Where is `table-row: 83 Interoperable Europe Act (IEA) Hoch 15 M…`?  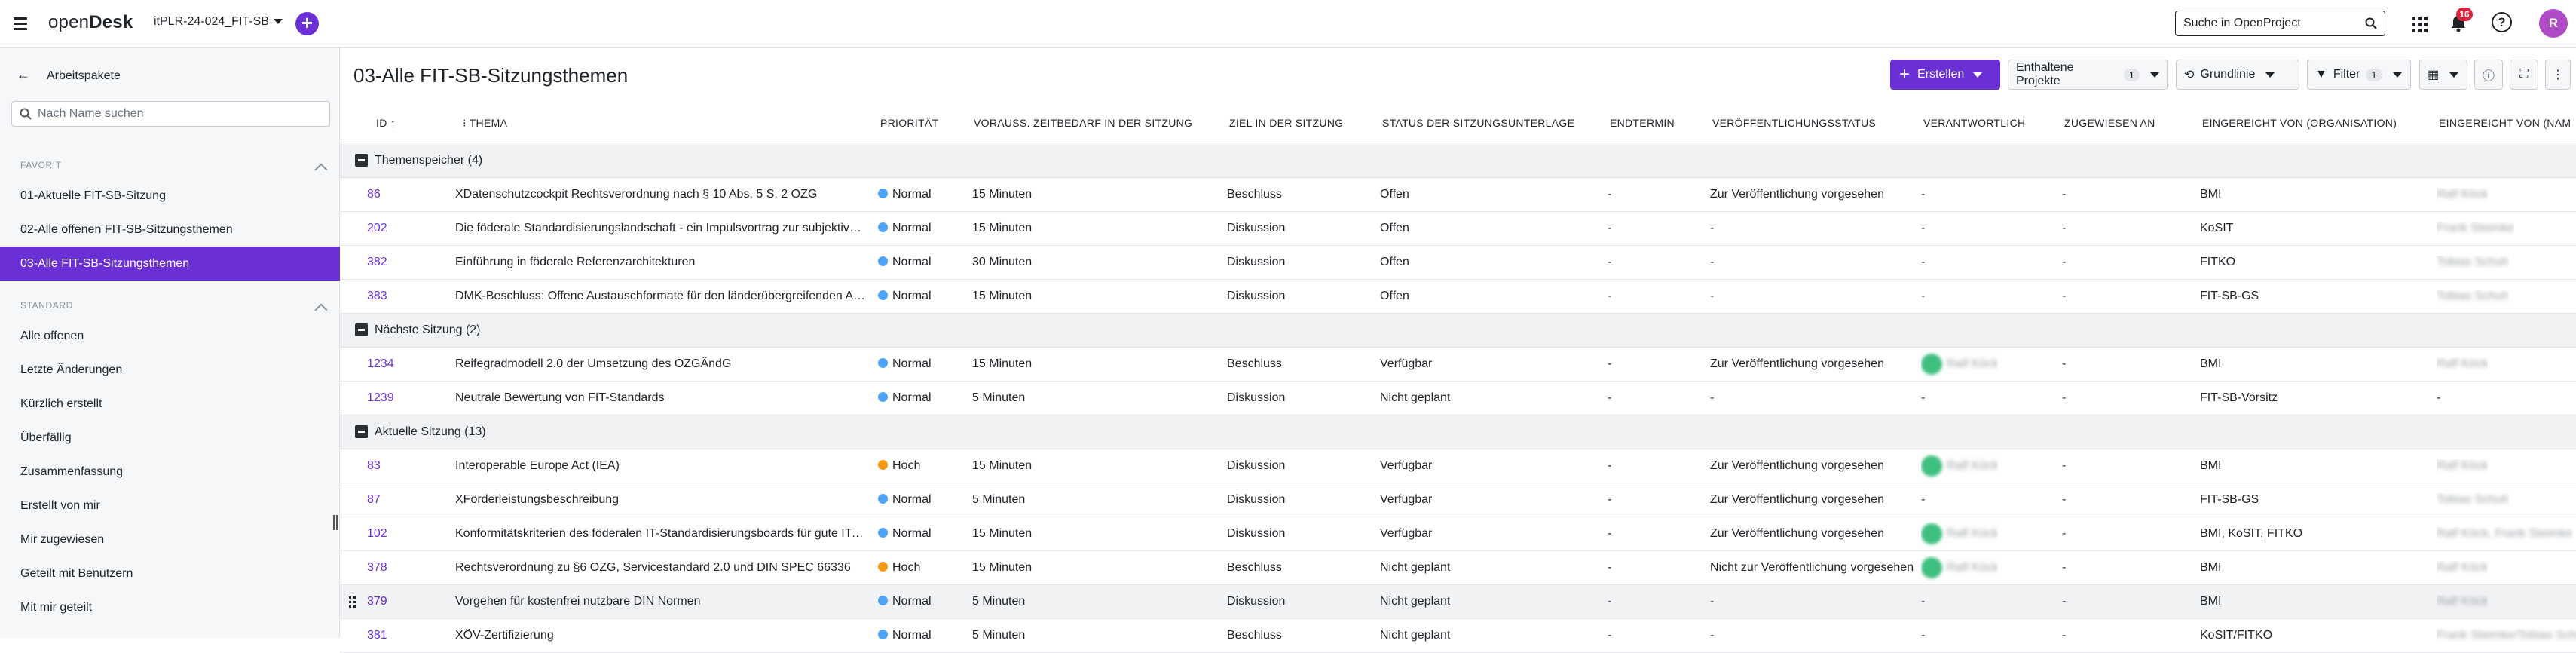
table-row: 83 Interoperable Europe Act (IEA) Hoch 15 M… is located at coordinates (1458, 466).